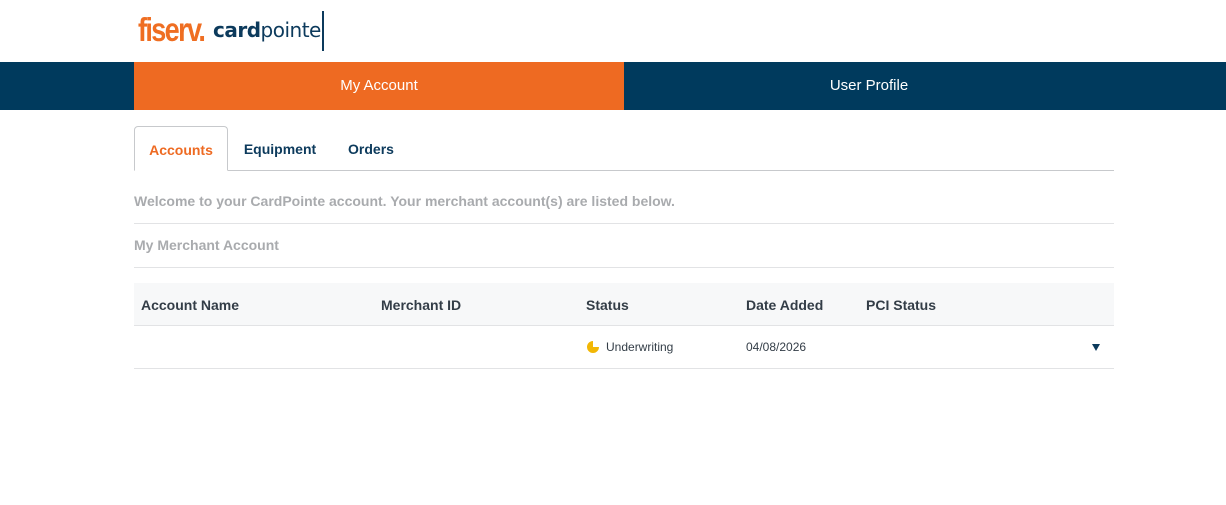 This screenshot has height=505, width=1226. Describe the element at coordinates (190, 305) in the screenshot. I see `column-header-account-name: Account Name` at that location.